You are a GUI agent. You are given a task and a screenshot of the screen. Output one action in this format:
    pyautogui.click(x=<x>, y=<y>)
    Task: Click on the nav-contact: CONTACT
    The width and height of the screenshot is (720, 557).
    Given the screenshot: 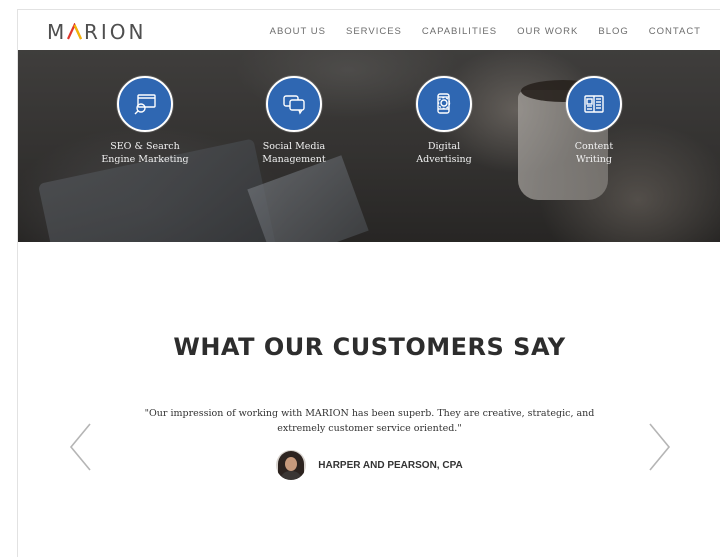 What is the action you would take?
    pyautogui.click(x=675, y=31)
    